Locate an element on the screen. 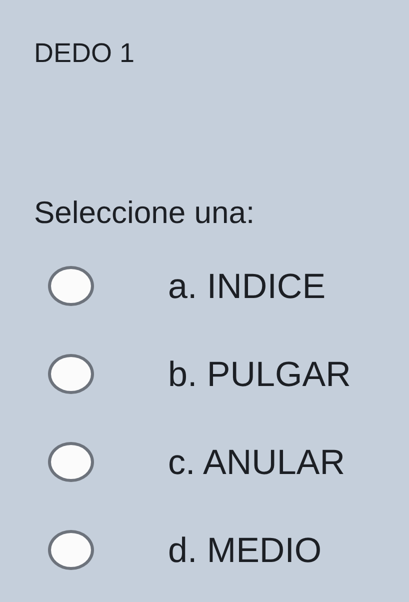 Image resolution: width=409 pixels, height=602 pixels. option-label: b. PULGAR is located at coordinates (259, 374).